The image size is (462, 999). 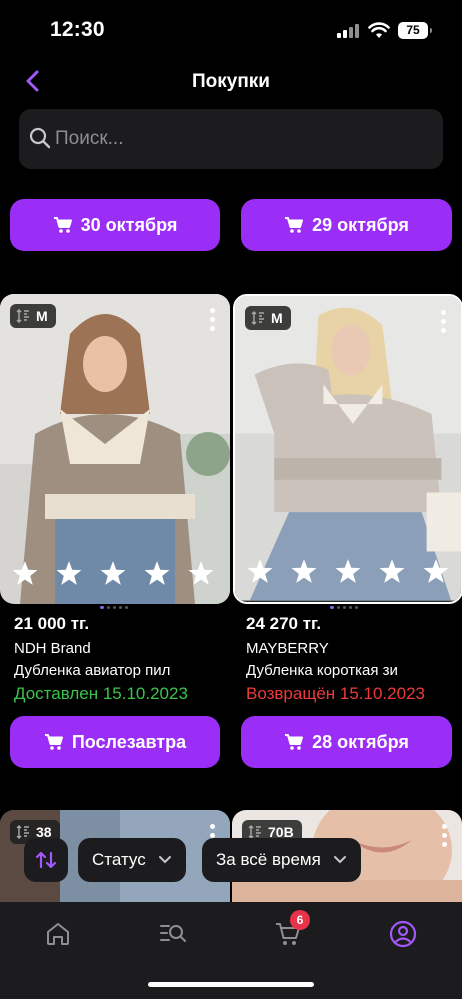 What do you see at coordinates (52, 648) in the screenshot?
I see `product-brand: NDH Brand` at bounding box center [52, 648].